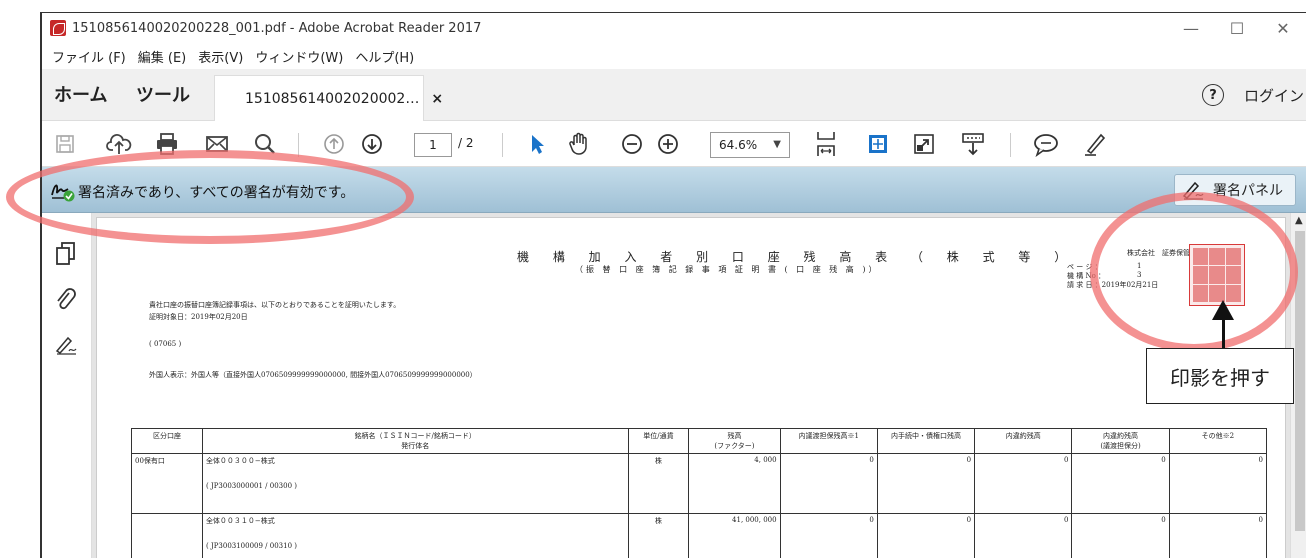 The image size is (1306, 558). What do you see at coordinates (89, 56) in the screenshot?
I see `menu-file: ファイル (F)` at bounding box center [89, 56].